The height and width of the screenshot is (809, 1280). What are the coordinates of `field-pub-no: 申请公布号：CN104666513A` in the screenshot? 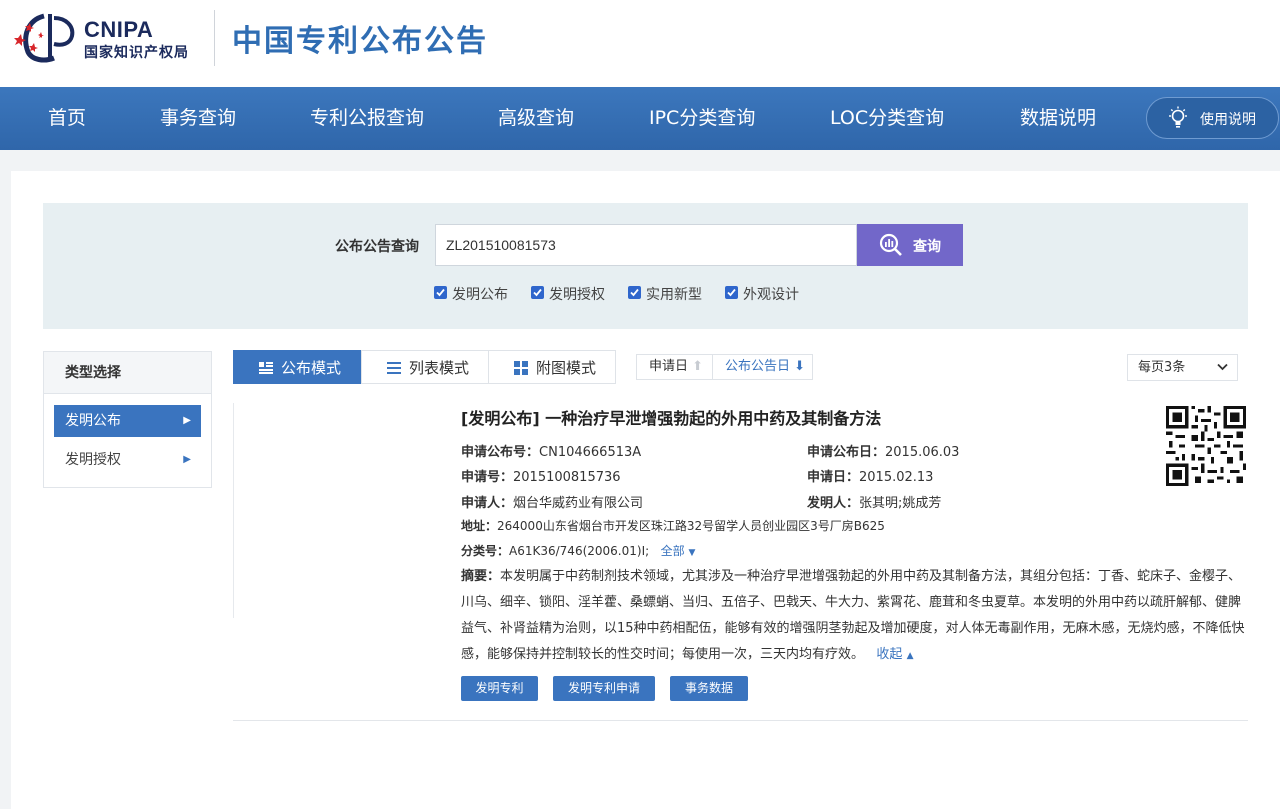 It's located at (551, 450).